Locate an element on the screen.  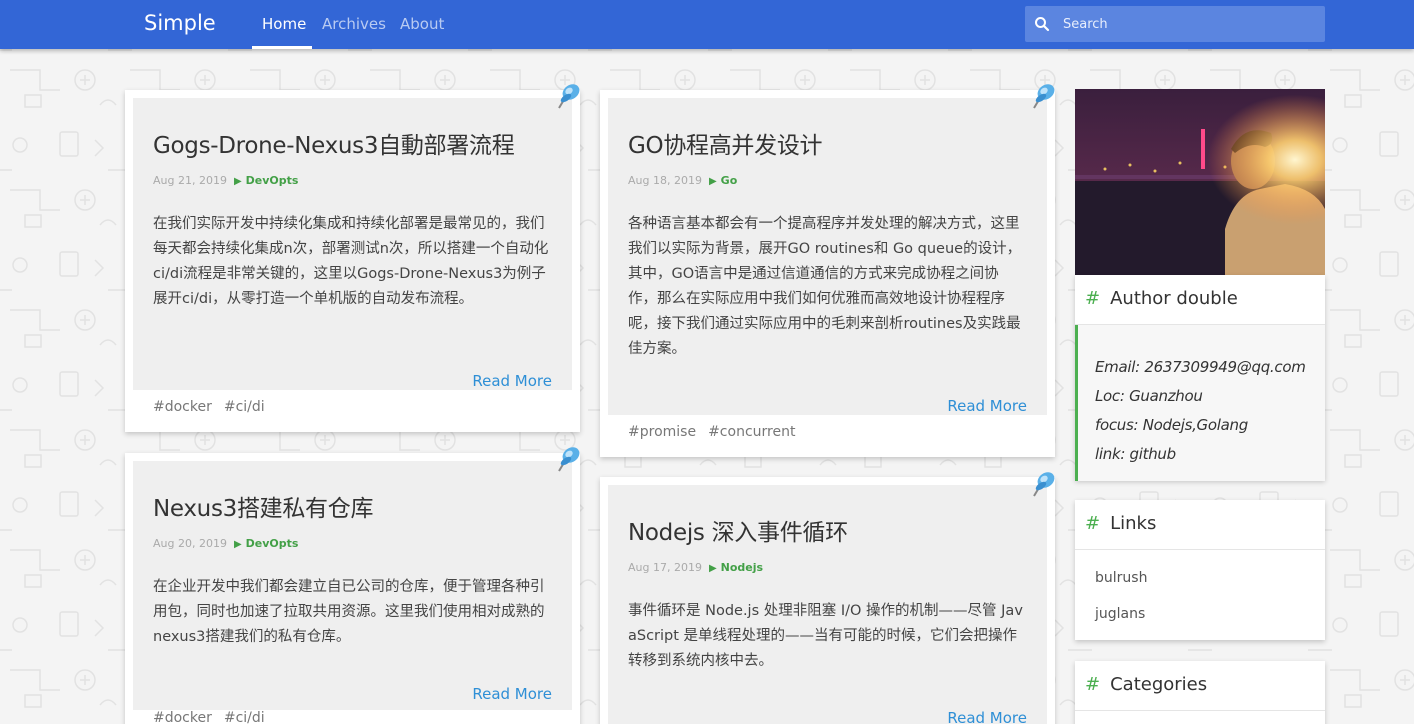
post-meta: Aug 21, 2019 ▶ DevOpts is located at coordinates (225, 180).